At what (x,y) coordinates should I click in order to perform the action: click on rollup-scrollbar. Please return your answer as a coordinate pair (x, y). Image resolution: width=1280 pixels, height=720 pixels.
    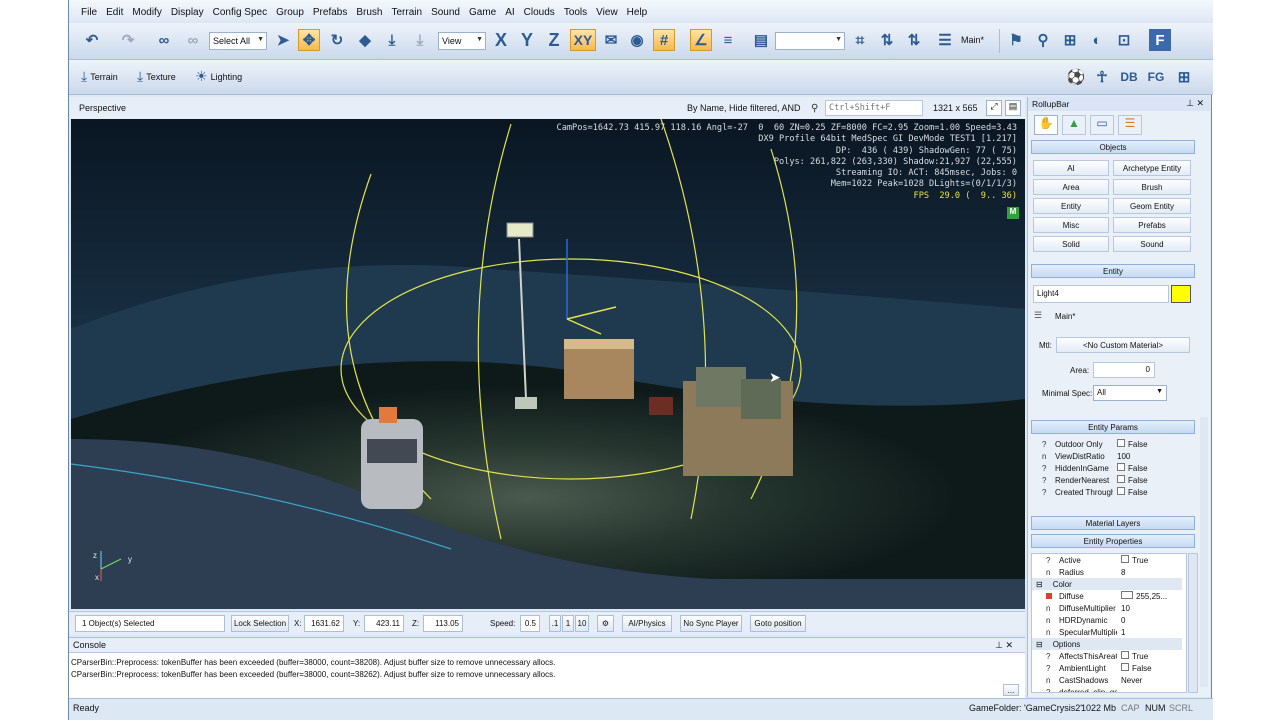
    Looking at the image, I should click on (1204, 552).